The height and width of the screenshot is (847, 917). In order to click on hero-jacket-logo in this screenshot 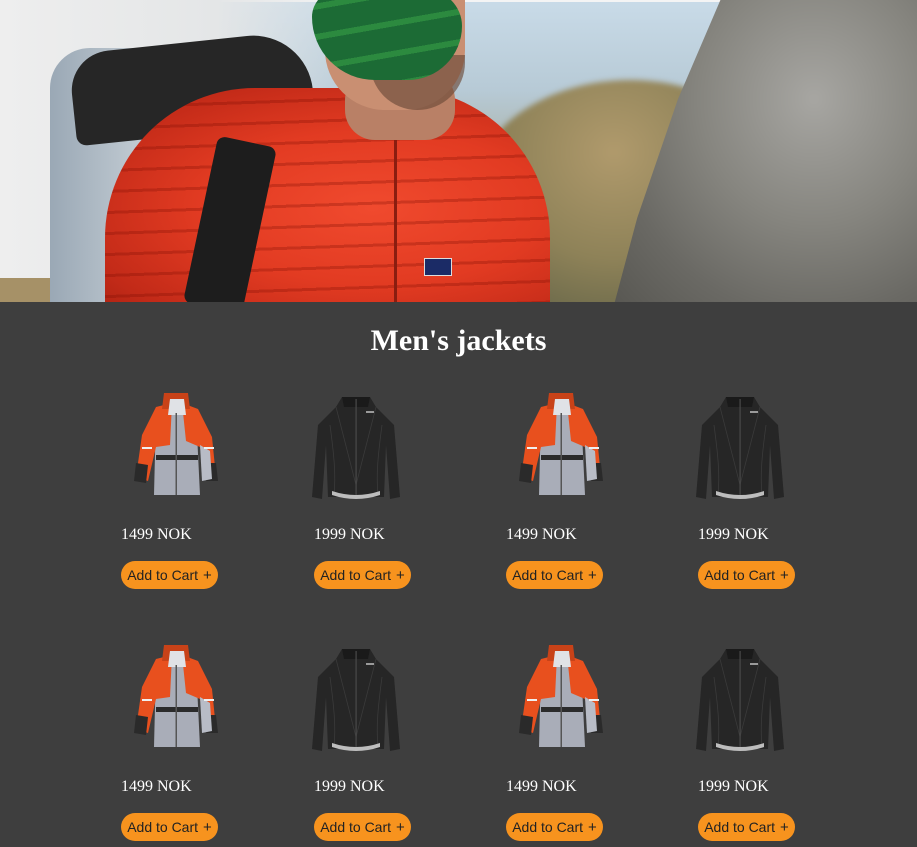, I will do `click(438, 267)`.